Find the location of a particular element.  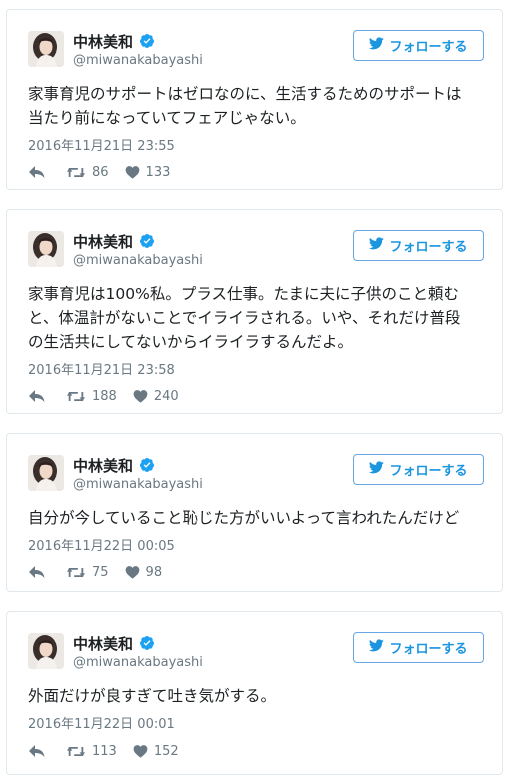

retweet-count: 188 is located at coordinates (104, 396).